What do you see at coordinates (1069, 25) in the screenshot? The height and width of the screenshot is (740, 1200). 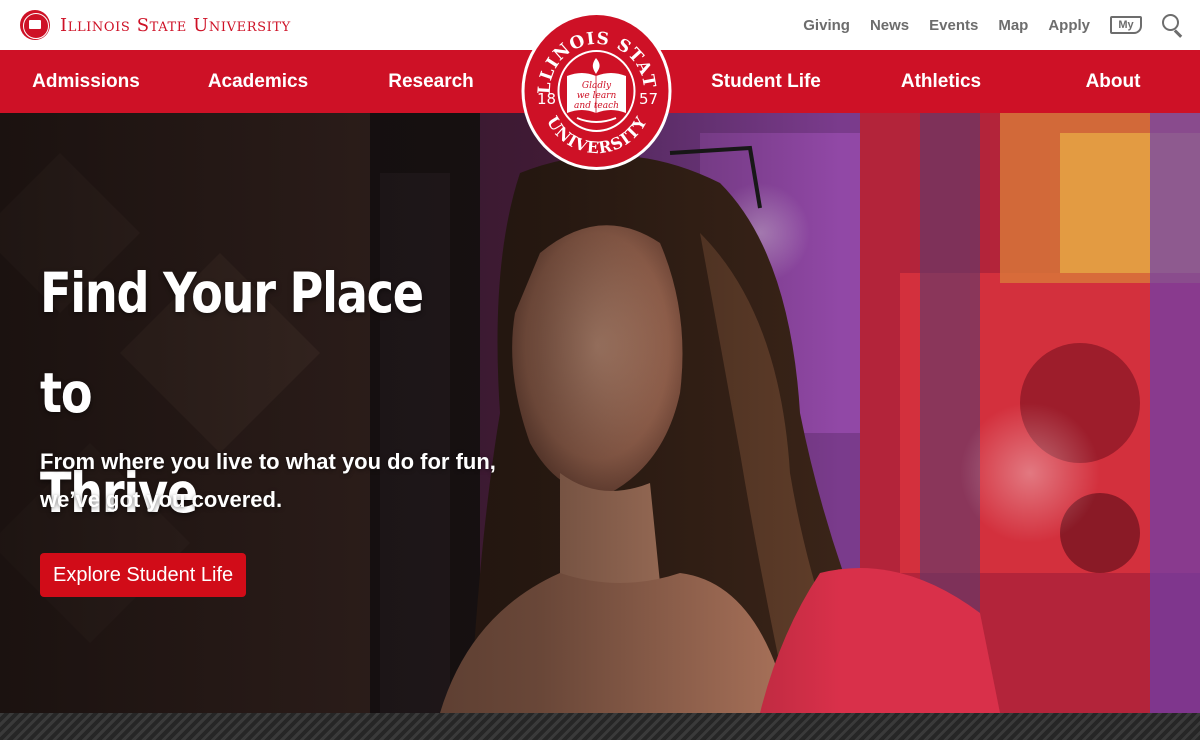 I see `utility-link-apply: Apply` at bounding box center [1069, 25].